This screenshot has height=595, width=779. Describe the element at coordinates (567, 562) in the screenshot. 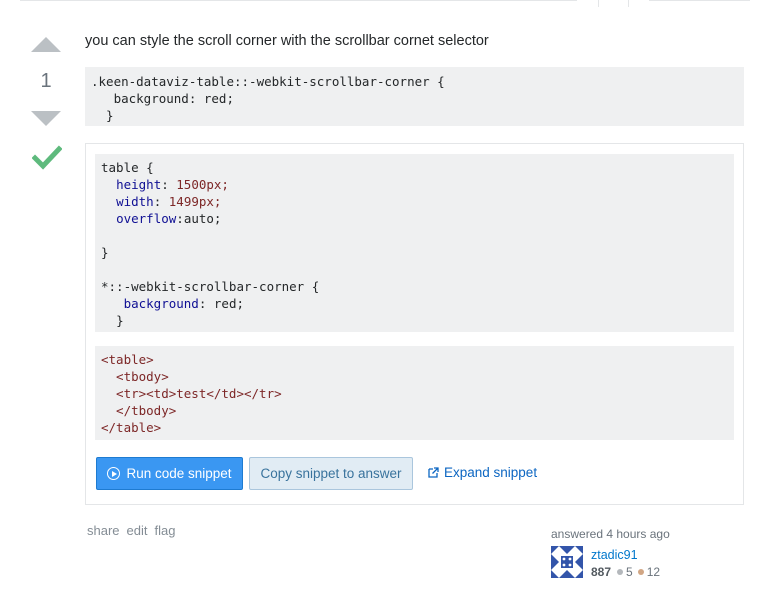

I see `avatar` at that location.